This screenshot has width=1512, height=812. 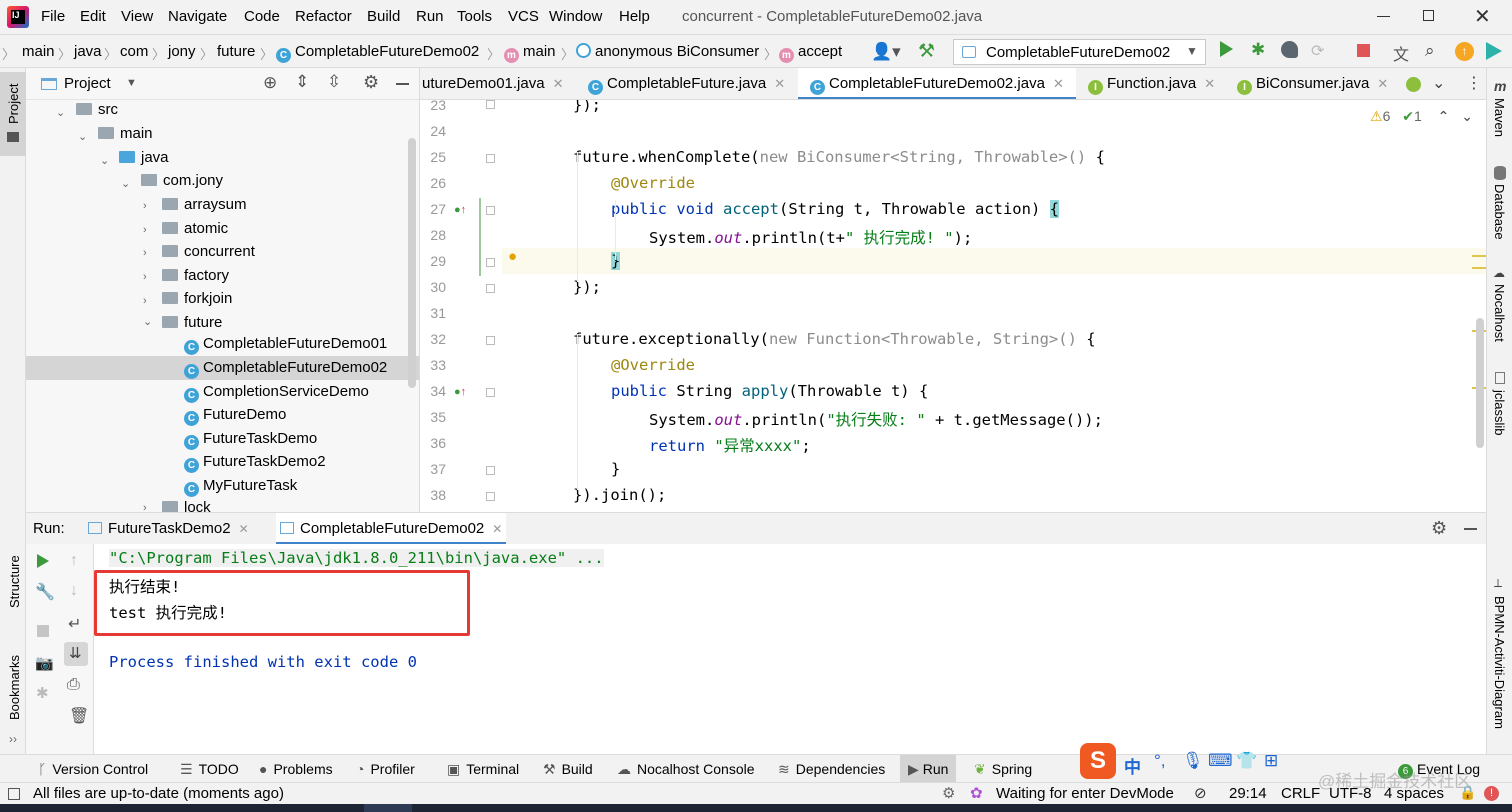 I want to click on plugin-icon, so click(x=1494, y=51).